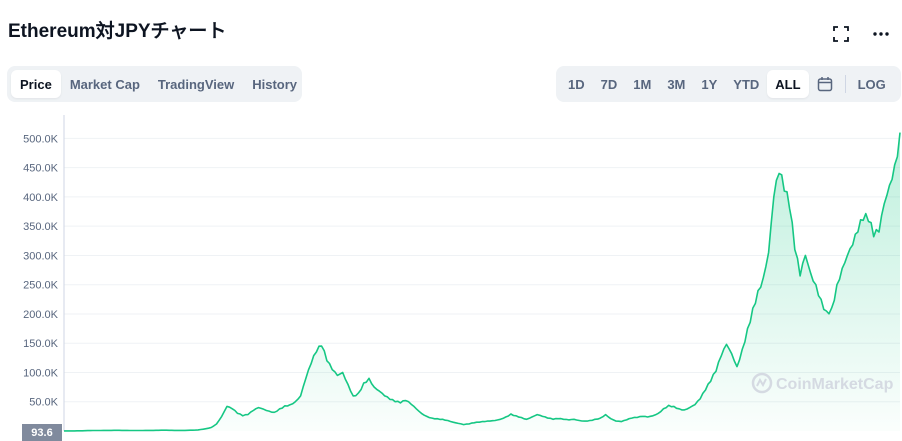 This screenshot has width=902, height=441. I want to click on y-tick-label: 450.0K, so click(41, 169).